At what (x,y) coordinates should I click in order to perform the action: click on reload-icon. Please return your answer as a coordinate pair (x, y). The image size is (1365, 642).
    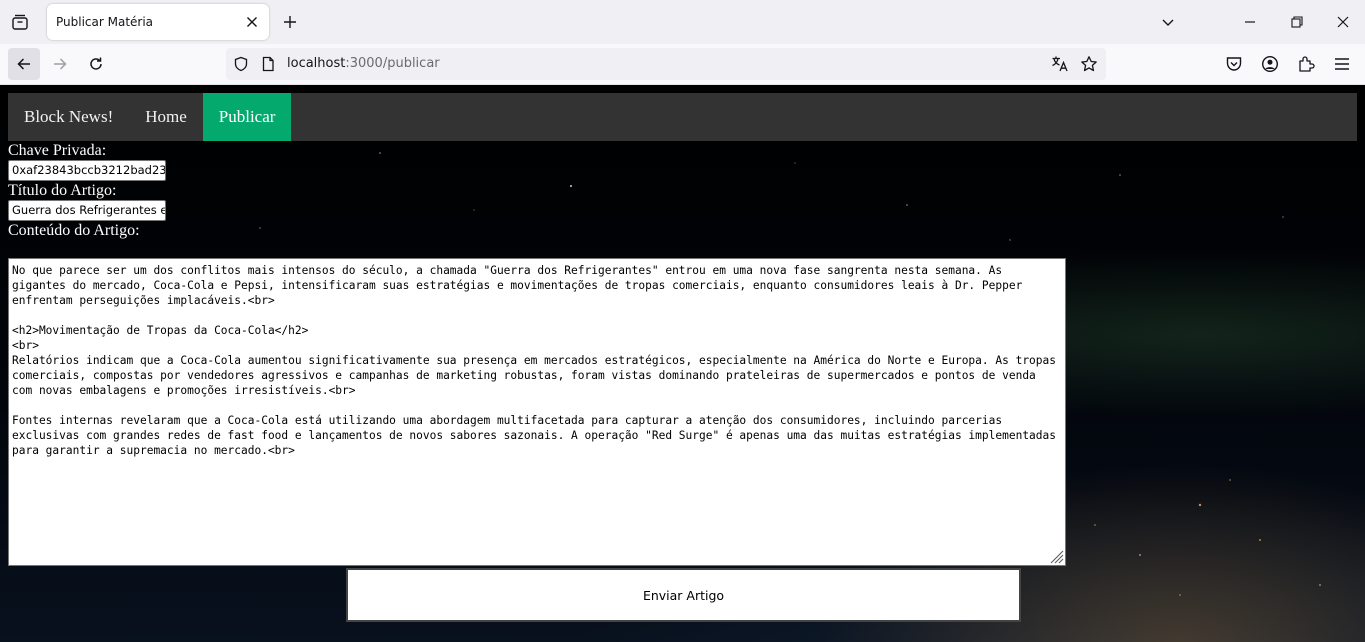
    Looking at the image, I should click on (96, 64).